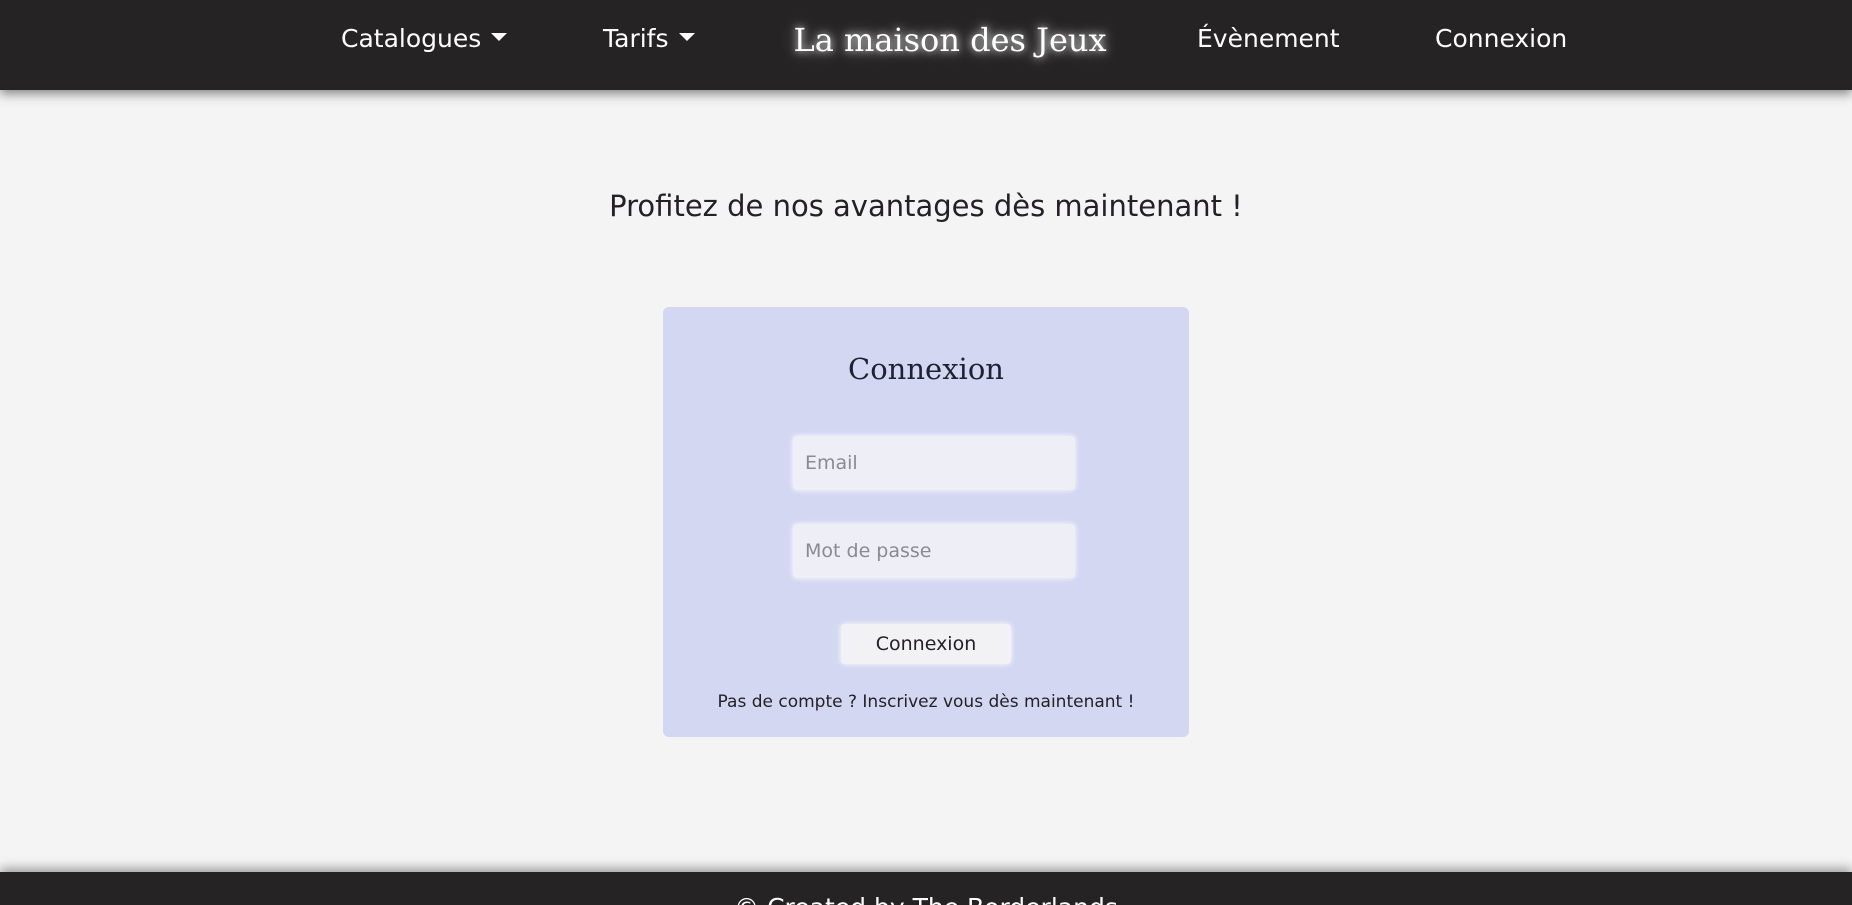 This screenshot has width=1852, height=905. What do you see at coordinates (926, 888) in the screenshot?
I see `page-footer: © Created by The Borderlands` at bounding box center [926, 888].